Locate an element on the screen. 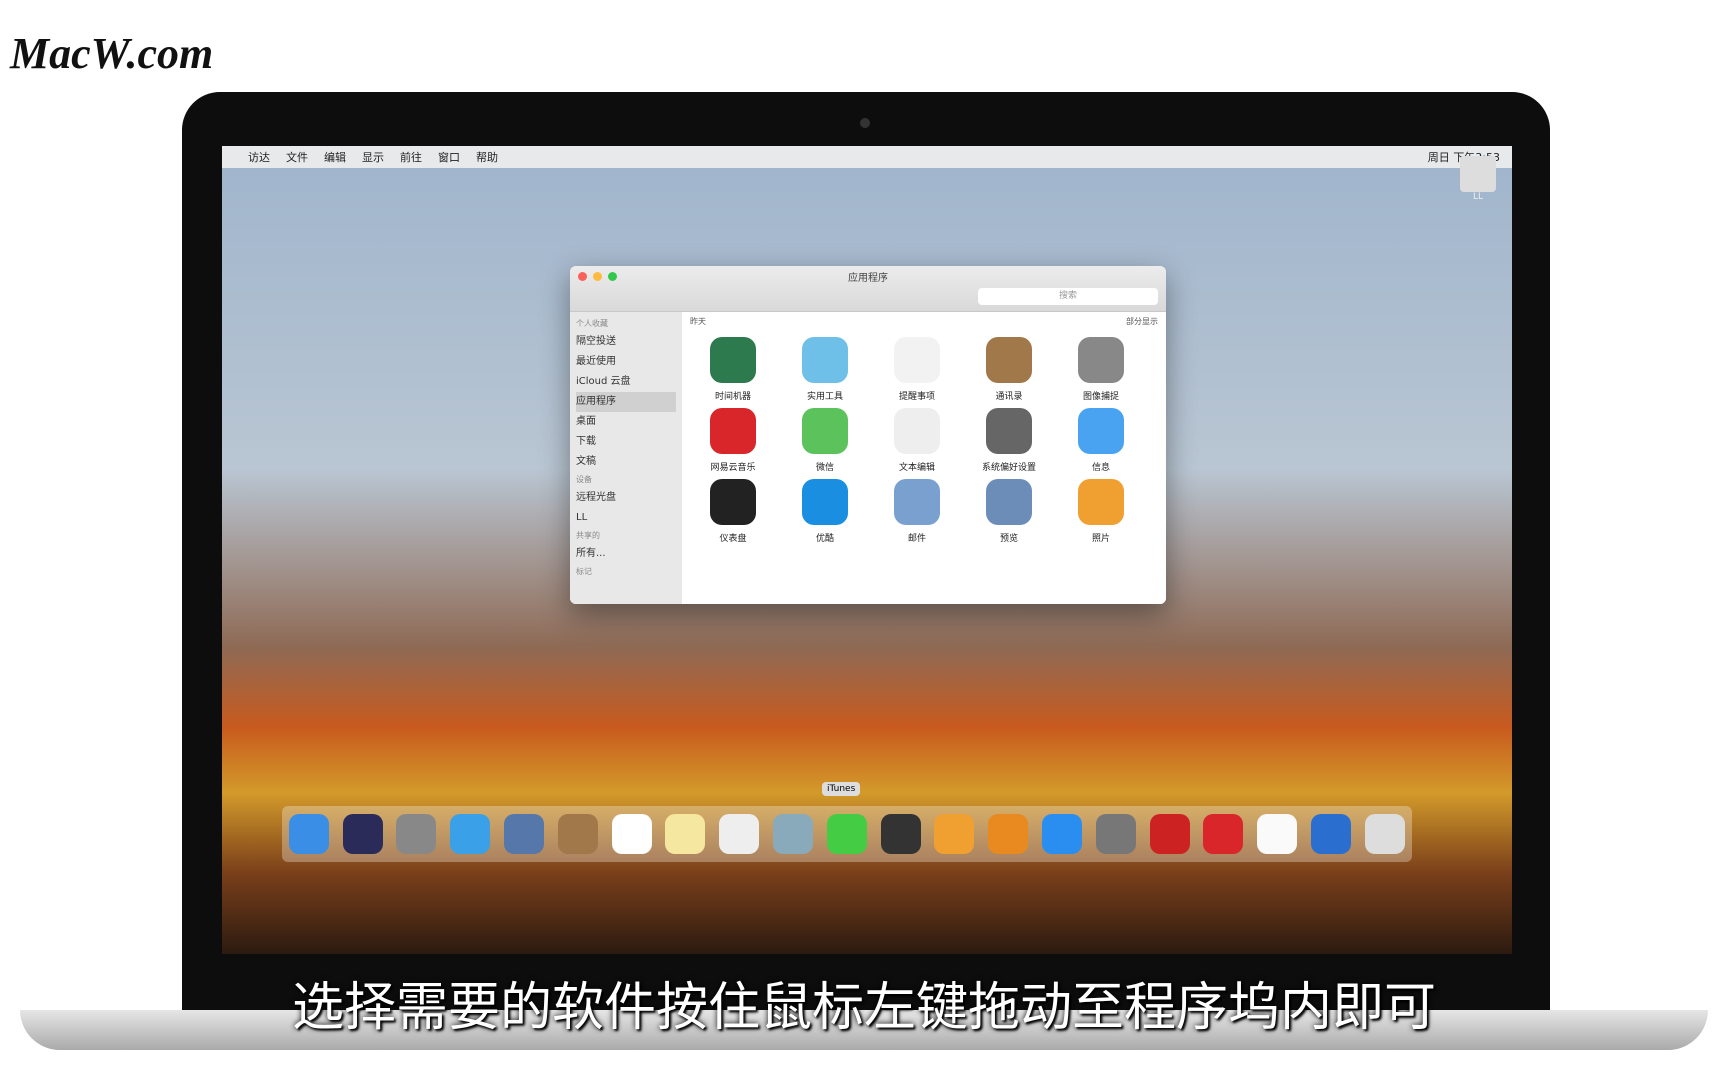 The width and height of the screenshot is (1728, 1080). app-label: 微信 is located at coordinates (824, 468).